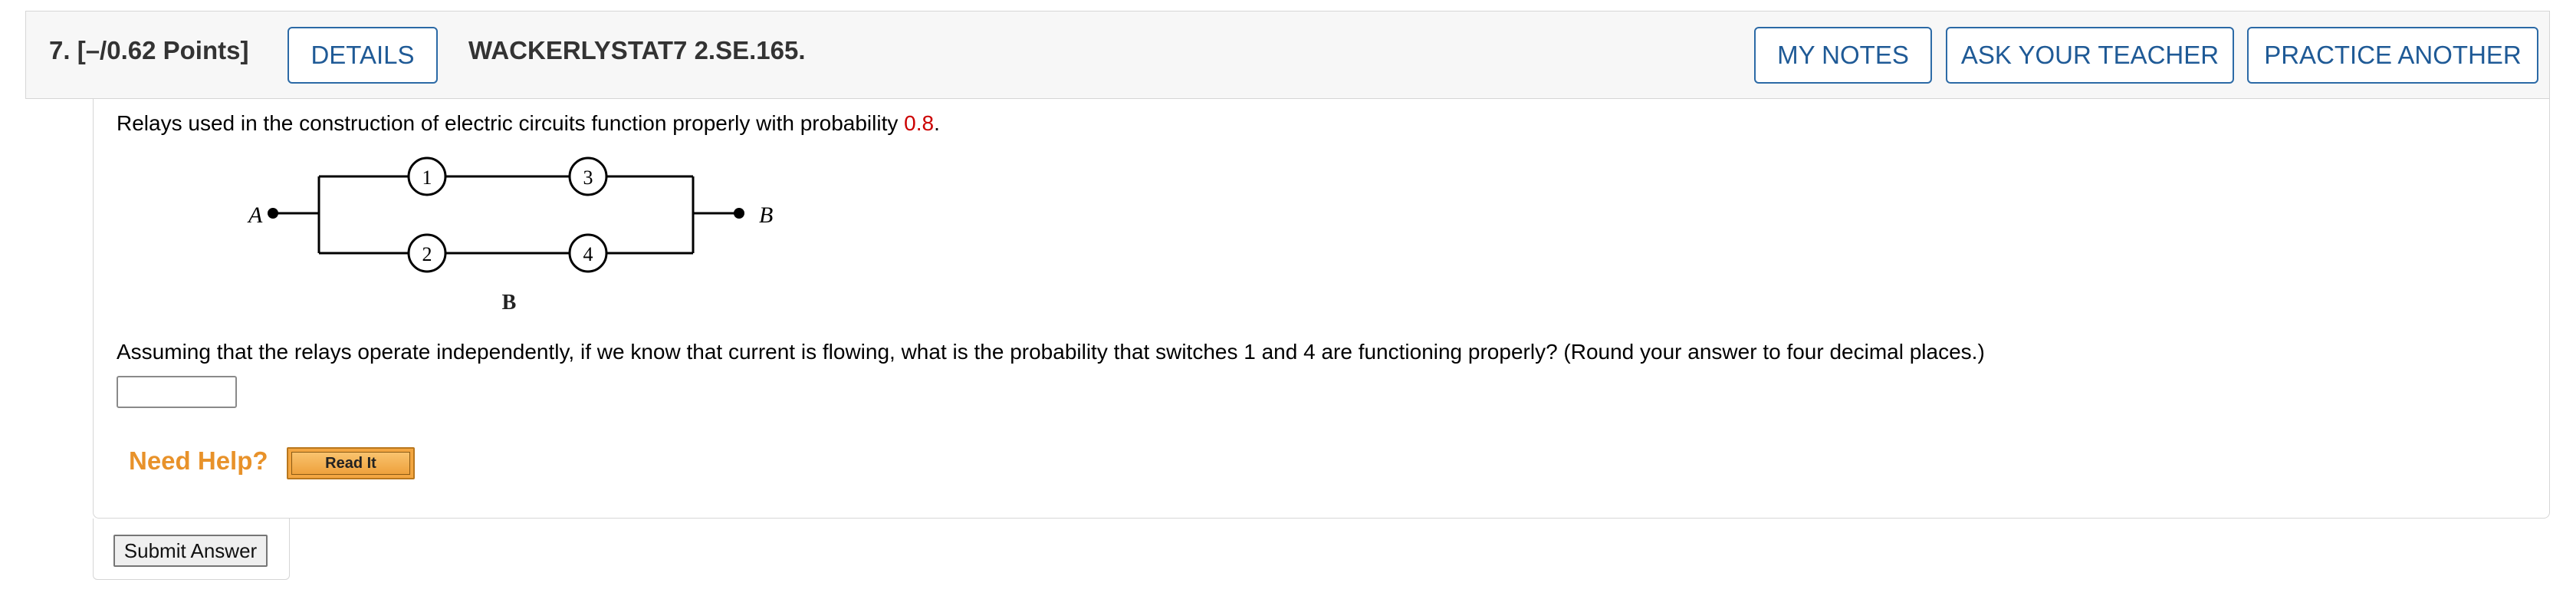 The image size is (2576, 596). What do you see at coordinates (2392, 55) in the screenshot?
I see `practice-another-button: PRACTICE ANOTHER` at bounding box center [2392, 55].